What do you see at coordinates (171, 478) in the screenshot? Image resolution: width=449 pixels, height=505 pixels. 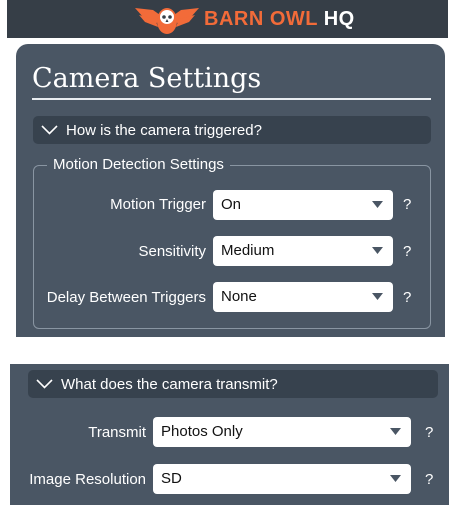 I see `image-resolution-value: SD` at bounding box center [171, 478].